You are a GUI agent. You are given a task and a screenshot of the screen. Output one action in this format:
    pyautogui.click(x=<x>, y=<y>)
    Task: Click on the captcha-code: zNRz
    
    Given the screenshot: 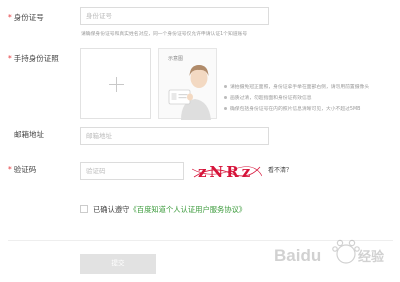 What is the action you would take?
    pyautogui.click(x=227, y=172)
    